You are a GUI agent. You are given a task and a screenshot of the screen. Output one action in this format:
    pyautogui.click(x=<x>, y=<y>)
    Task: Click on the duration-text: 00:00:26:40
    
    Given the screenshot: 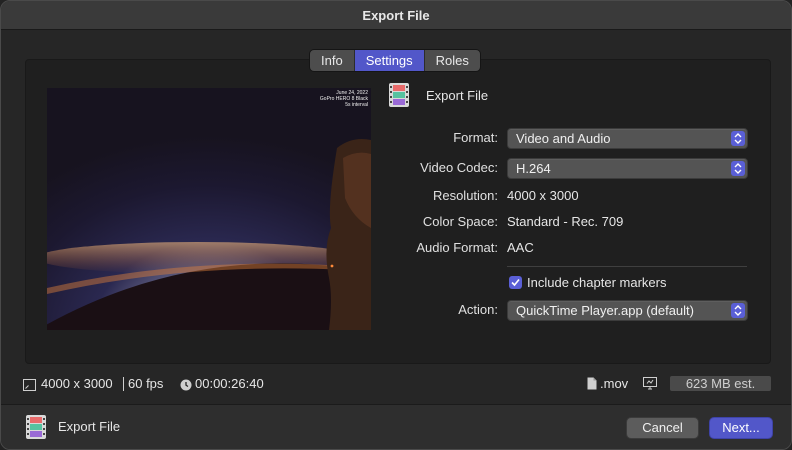 What is the action you would take?
    pyautogui.click(x=229, y=383)
    